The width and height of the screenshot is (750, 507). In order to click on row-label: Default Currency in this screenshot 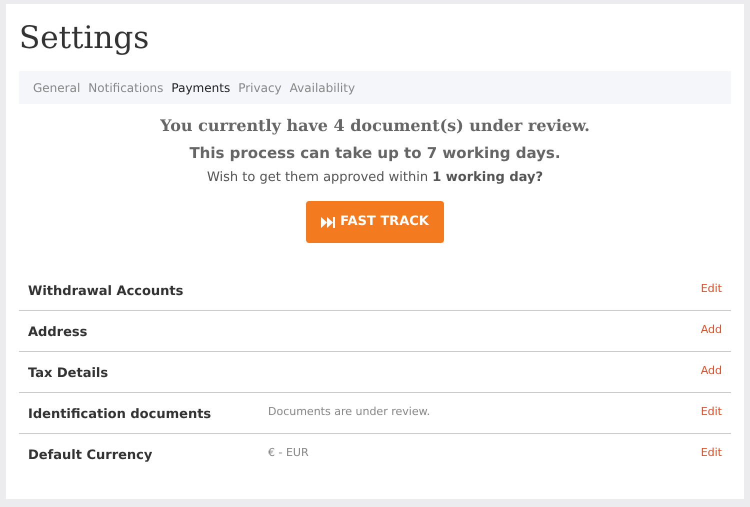, I will do `click(91, 456)`.